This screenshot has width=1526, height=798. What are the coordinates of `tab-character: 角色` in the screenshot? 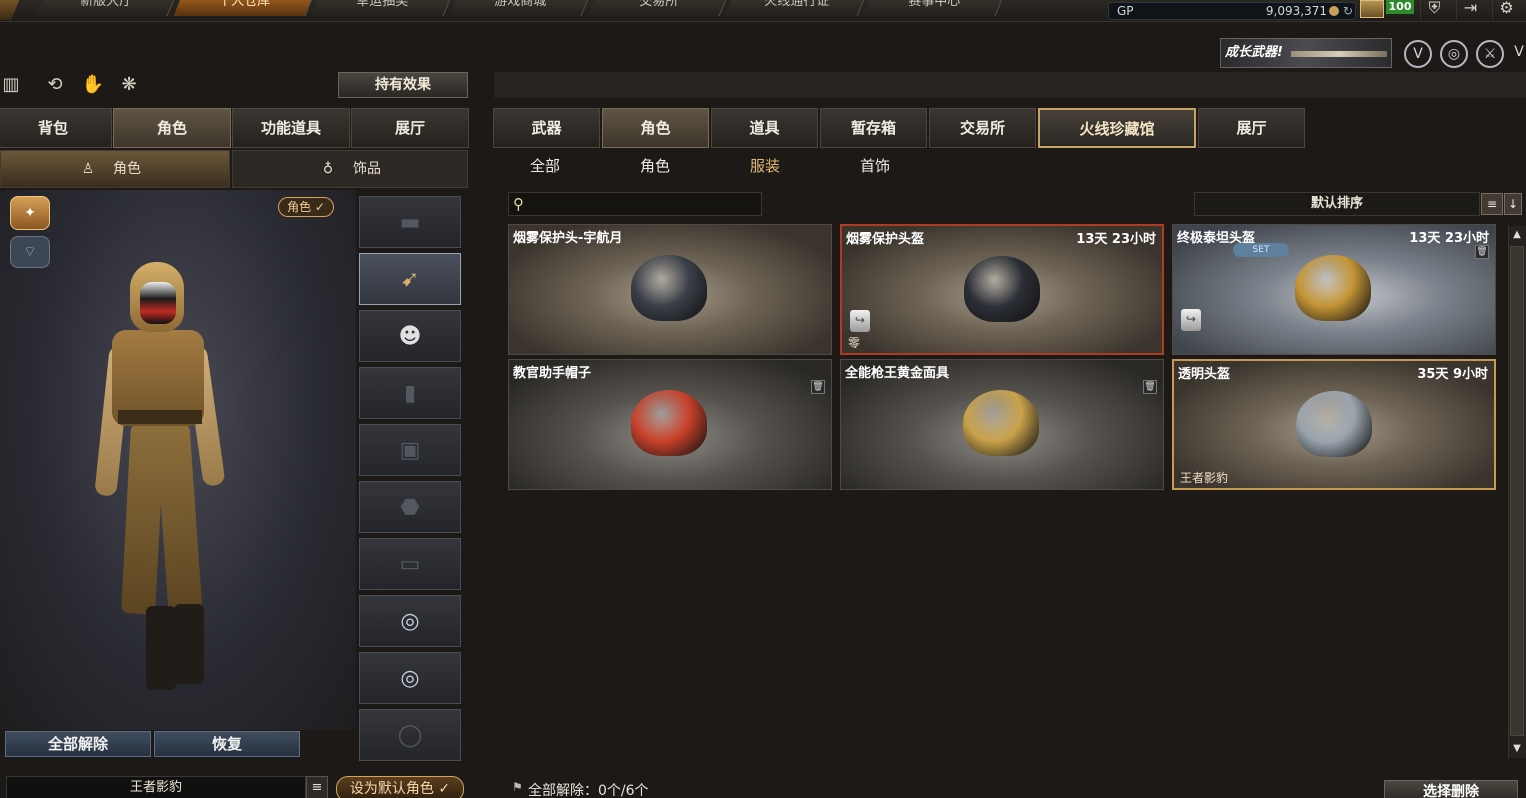 It's located at (172, 128).